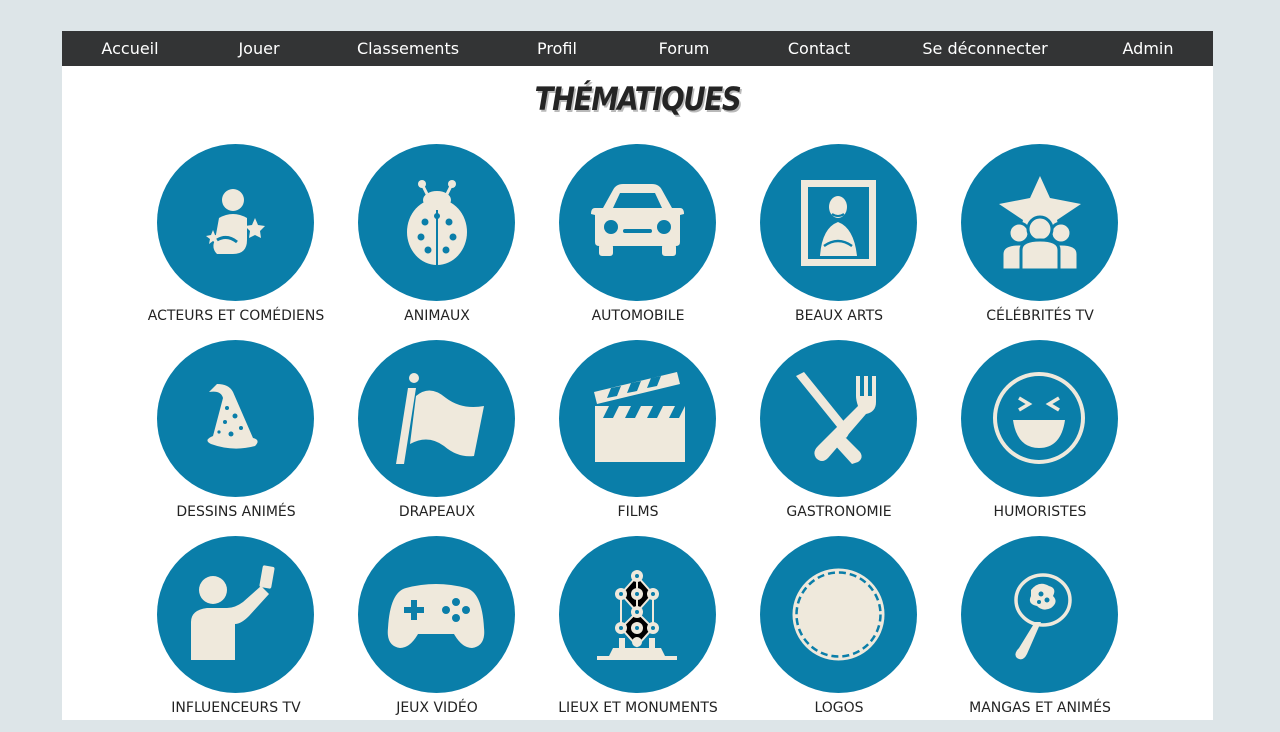 Image resolution: width=1280 pixels, height=732 pixels. What do you see at coordinates (557, 48) in the screenshot?
I see `nav-profil: Profil` at bounding box center [557, 48].